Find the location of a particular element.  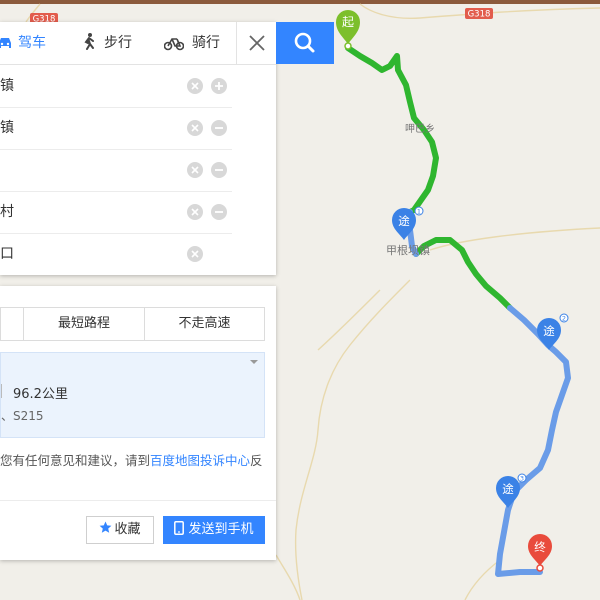

feedback-suffix: 反 is located at coordinates (256, 460).